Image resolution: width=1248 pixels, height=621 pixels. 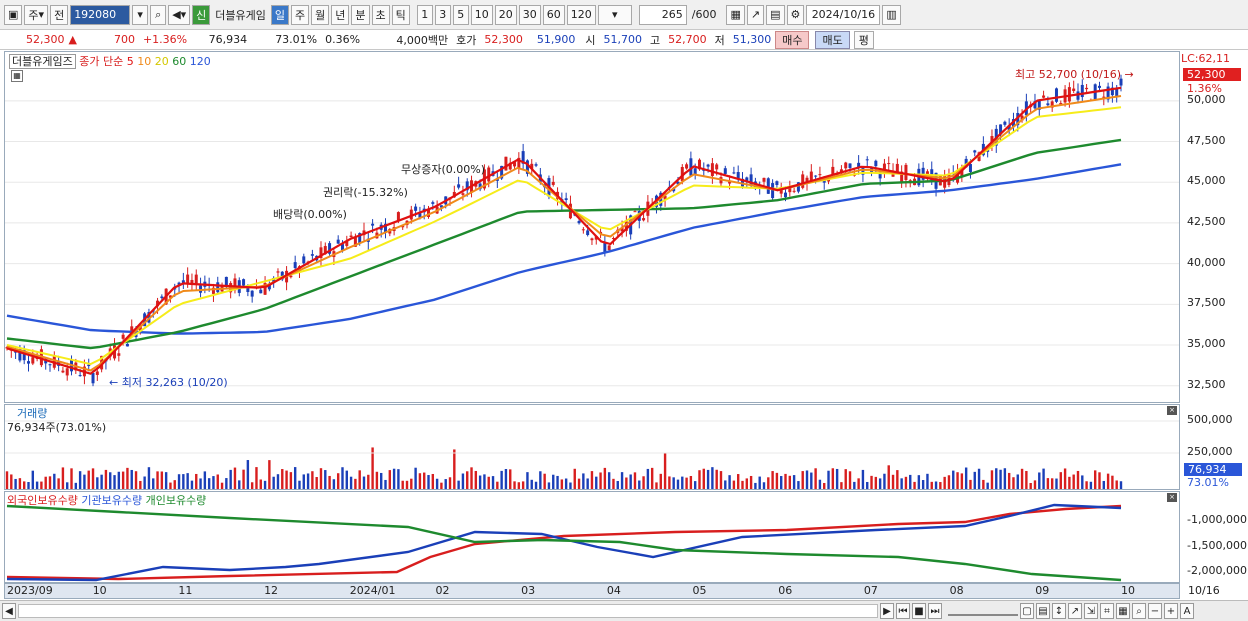 I want to click on legend-stock-name: 더블유게임즈, so click(x=42, y=61).